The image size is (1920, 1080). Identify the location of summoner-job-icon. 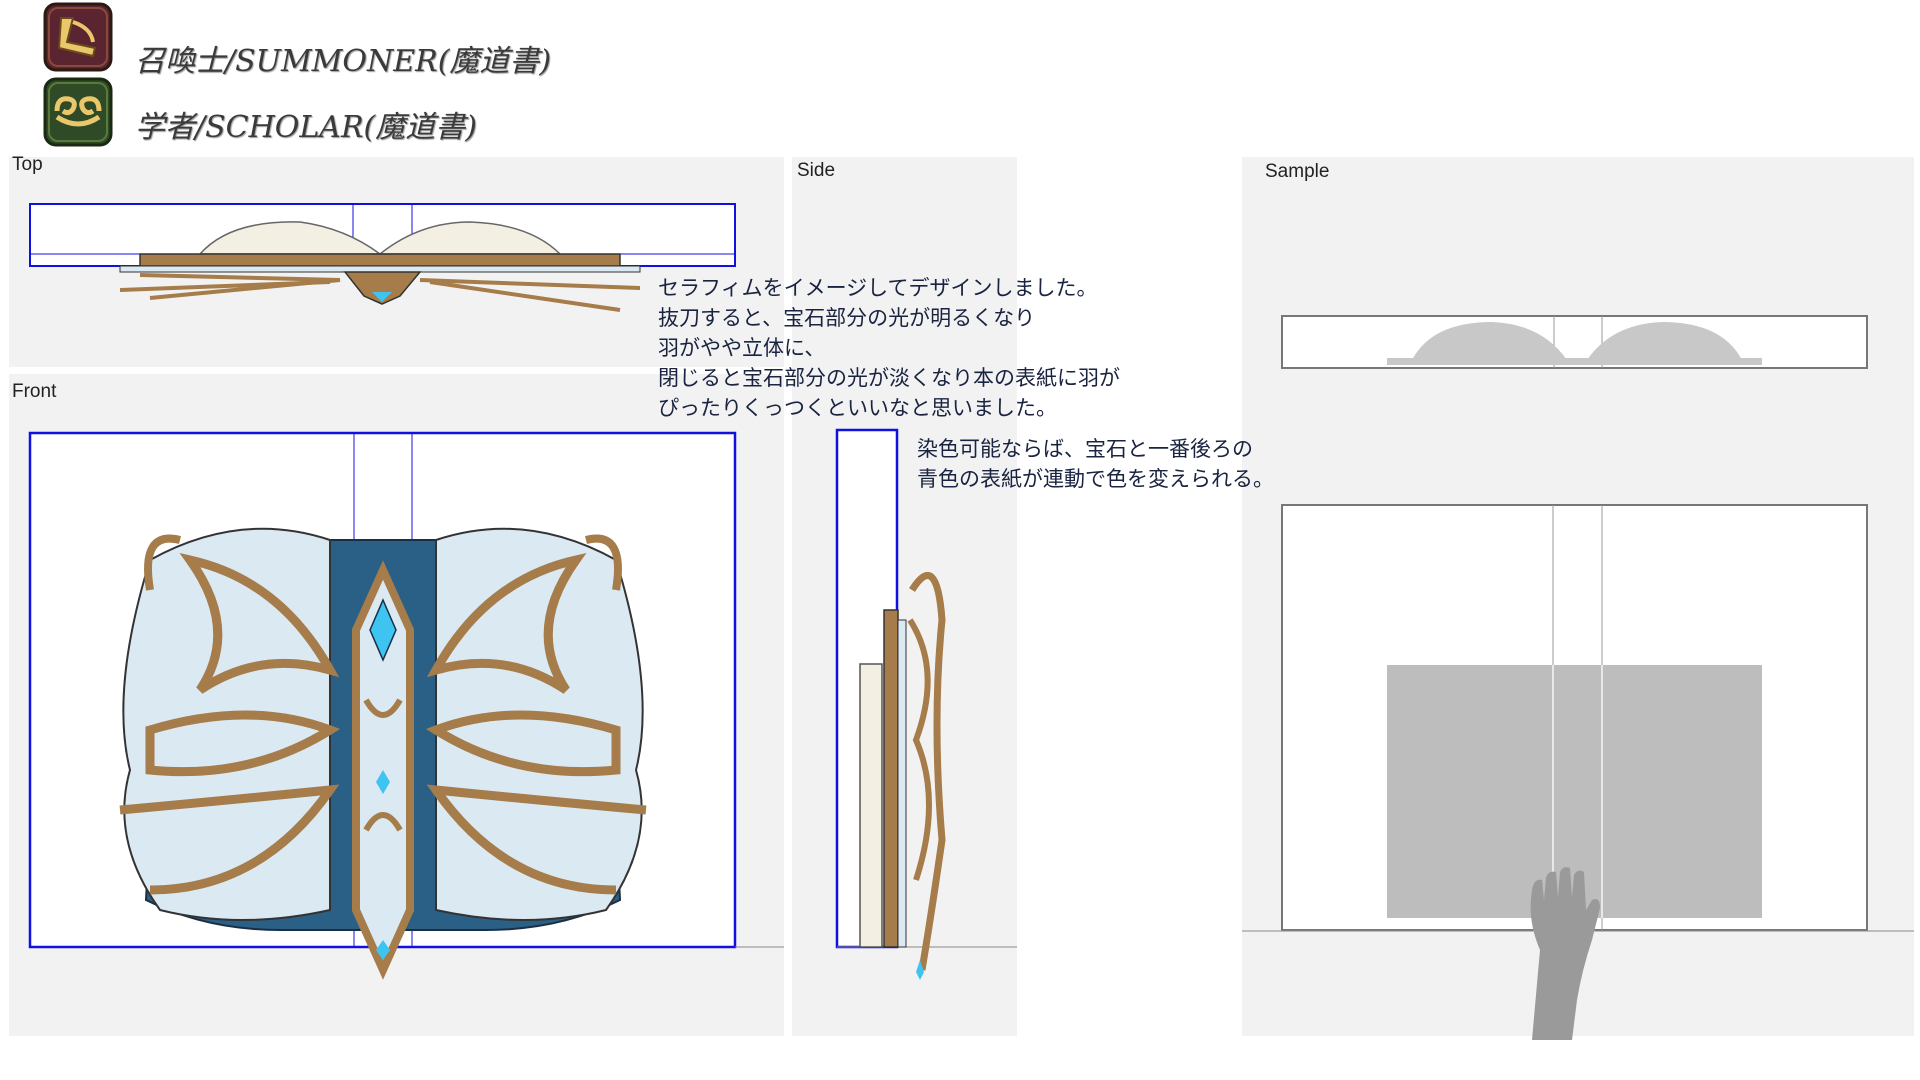
(78, 37).